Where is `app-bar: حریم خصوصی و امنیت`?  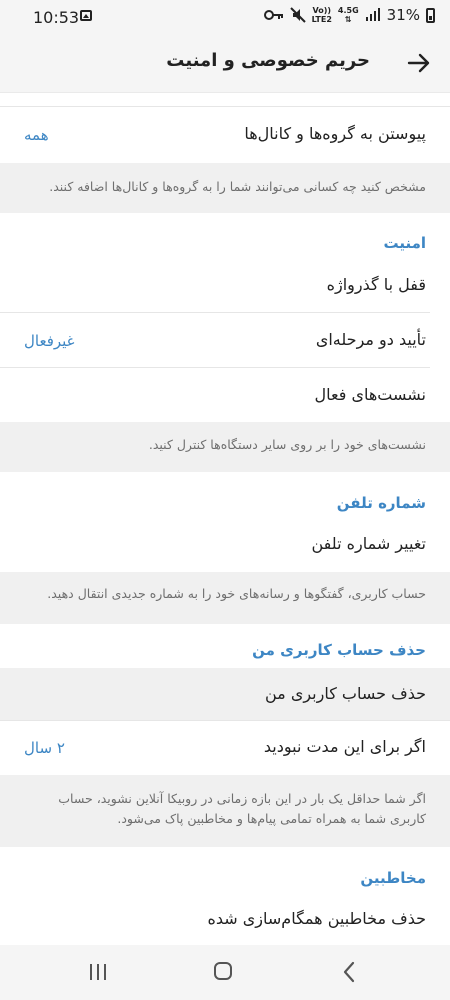 app-bar: حریم خصوصی و امنیت is located at coordinates (225, 64).